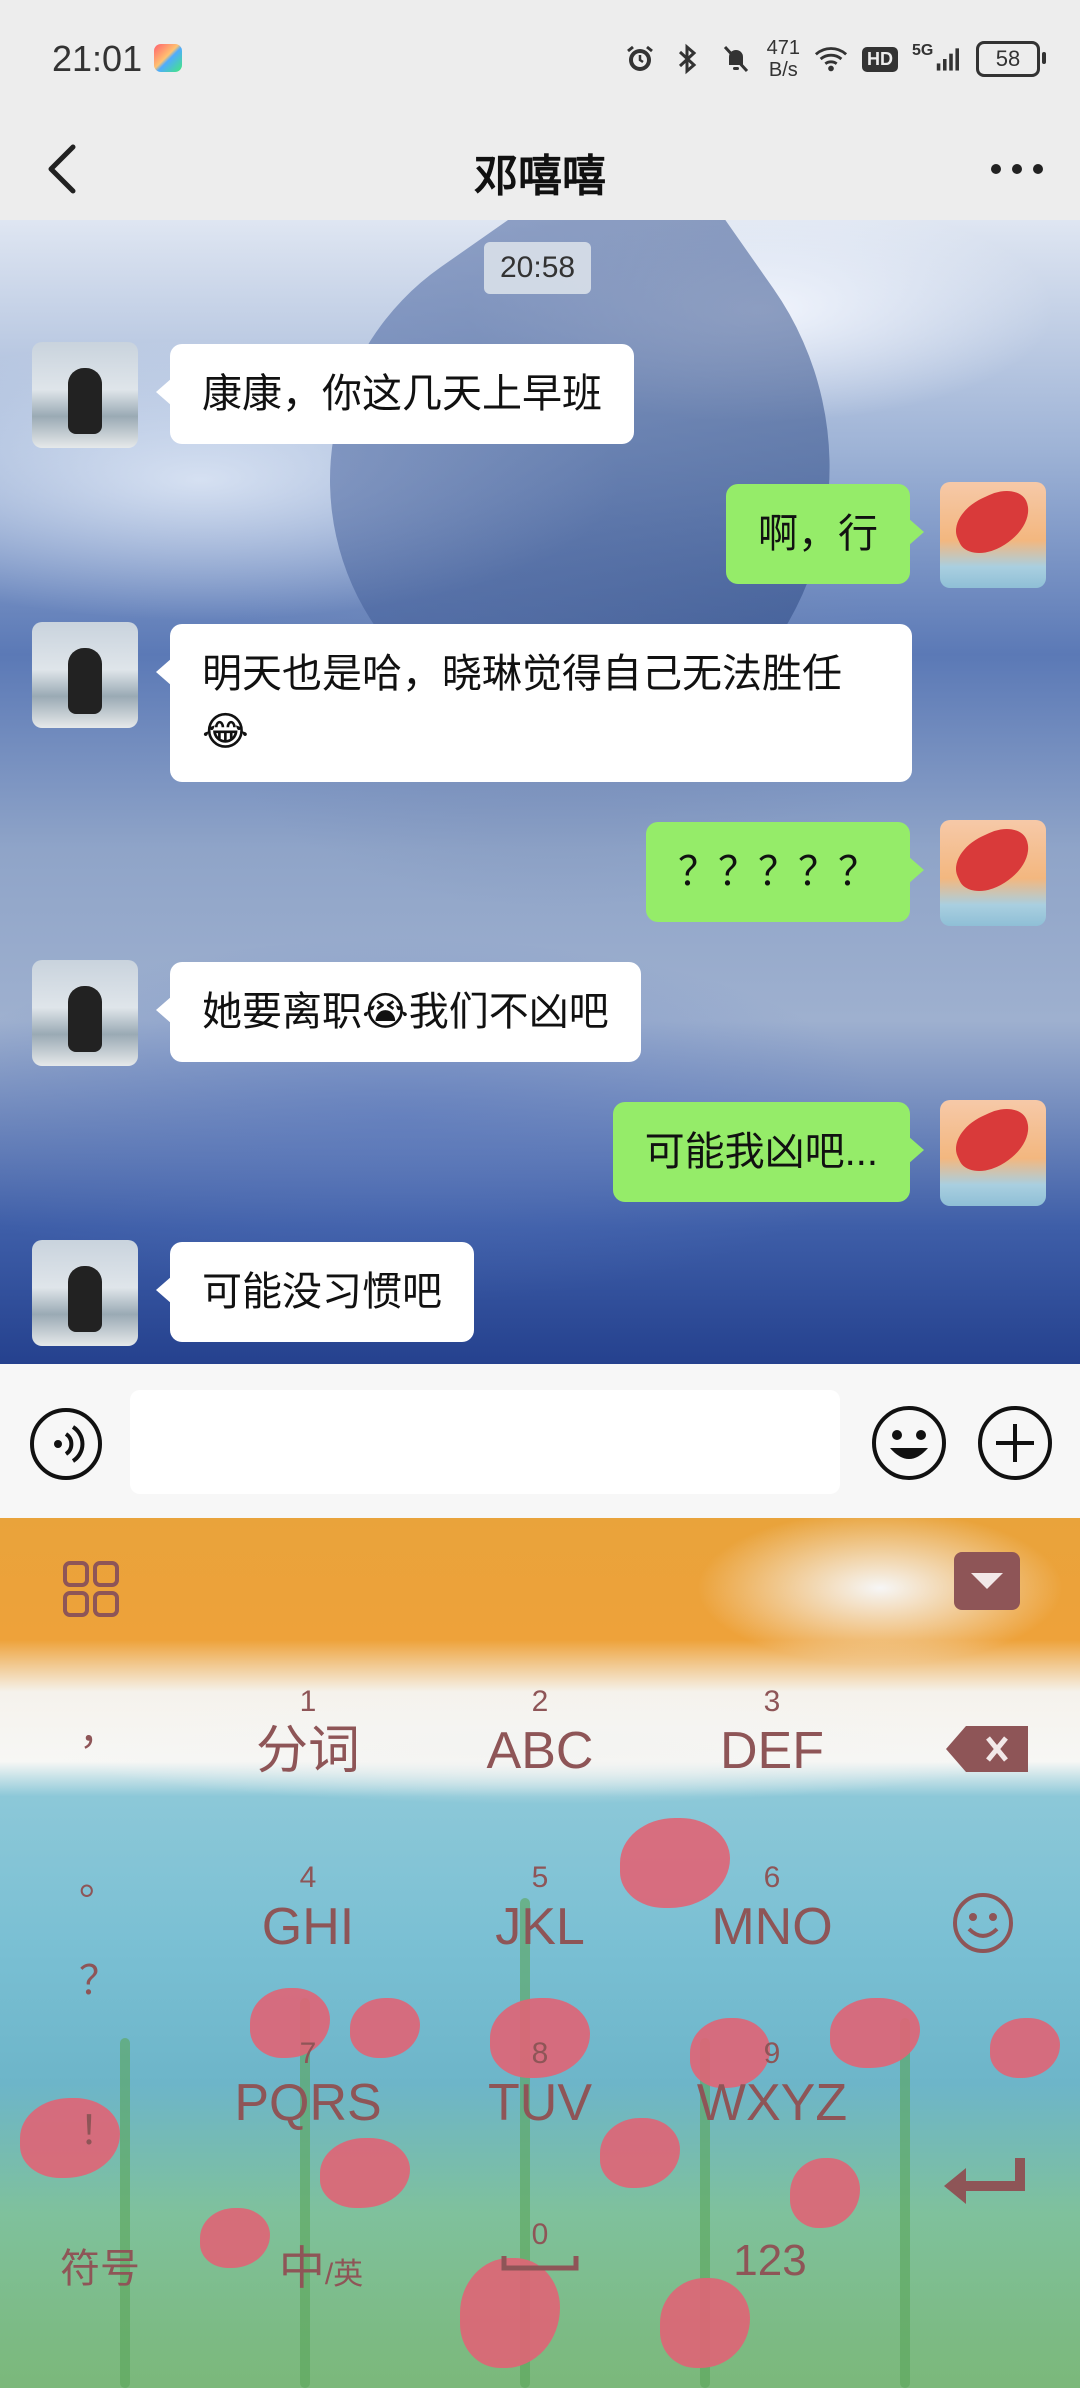  What do you see at coordinates (99, 1727) in the screenshot?
I see `punctuation-key: ，` at bounding box center [99, 1727].